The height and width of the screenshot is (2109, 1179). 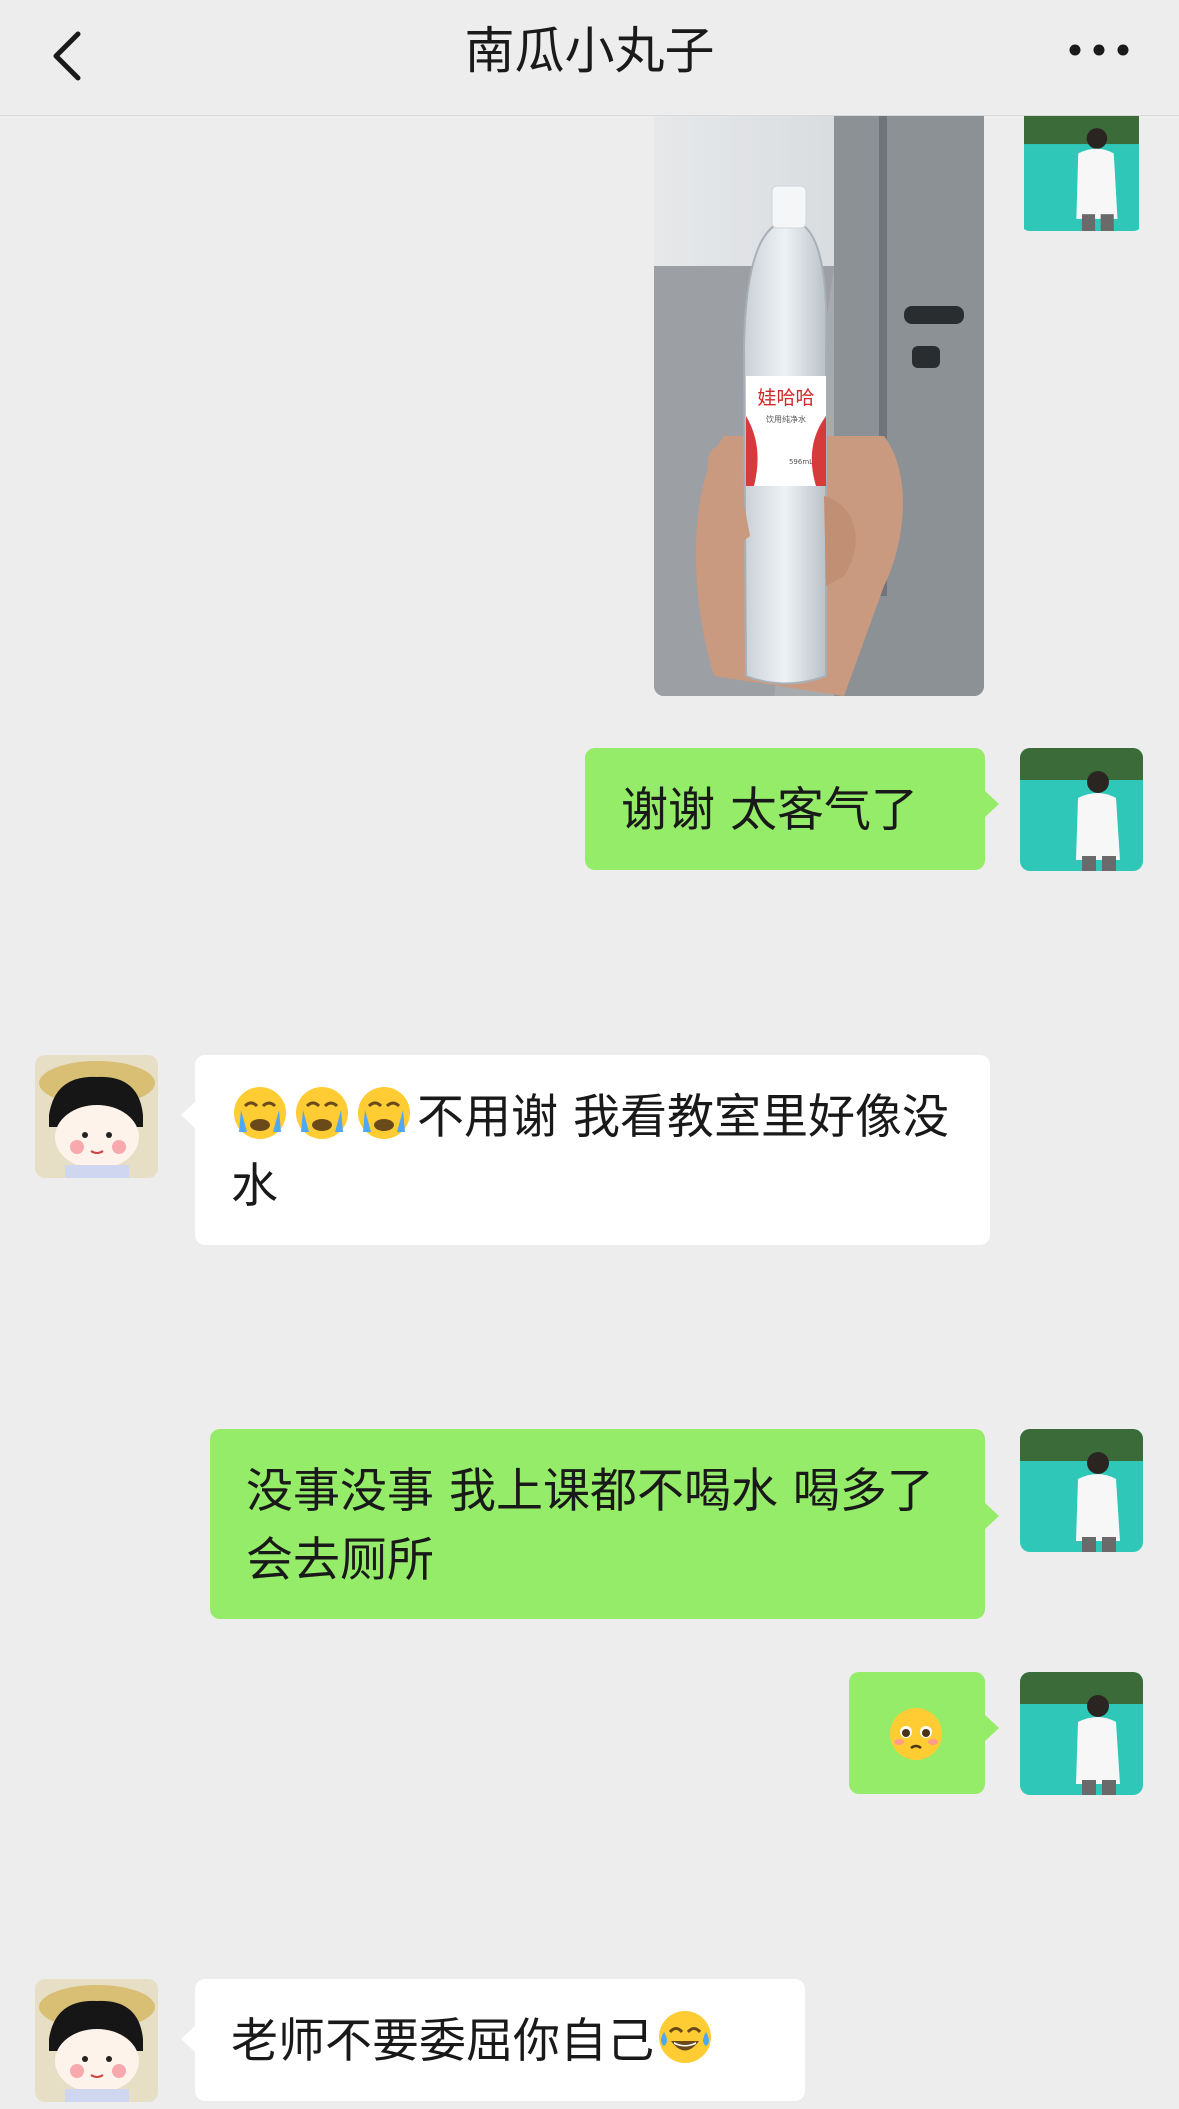 What do you see at coordinates (590, 1526) in the screenshot?
I see `message-text: 没事没事 我上课都不喝水 喝多了会去厕所` at bounding box center [590, 1526].